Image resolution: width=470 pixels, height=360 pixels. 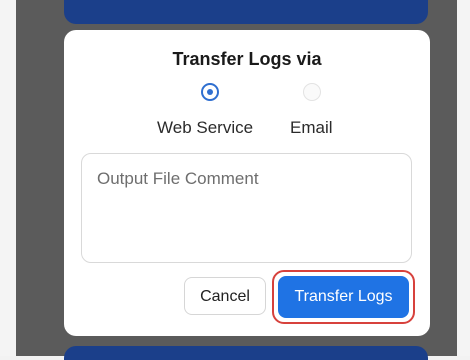 I want to click on radio-selected-dot, so click(x=210, y=92).